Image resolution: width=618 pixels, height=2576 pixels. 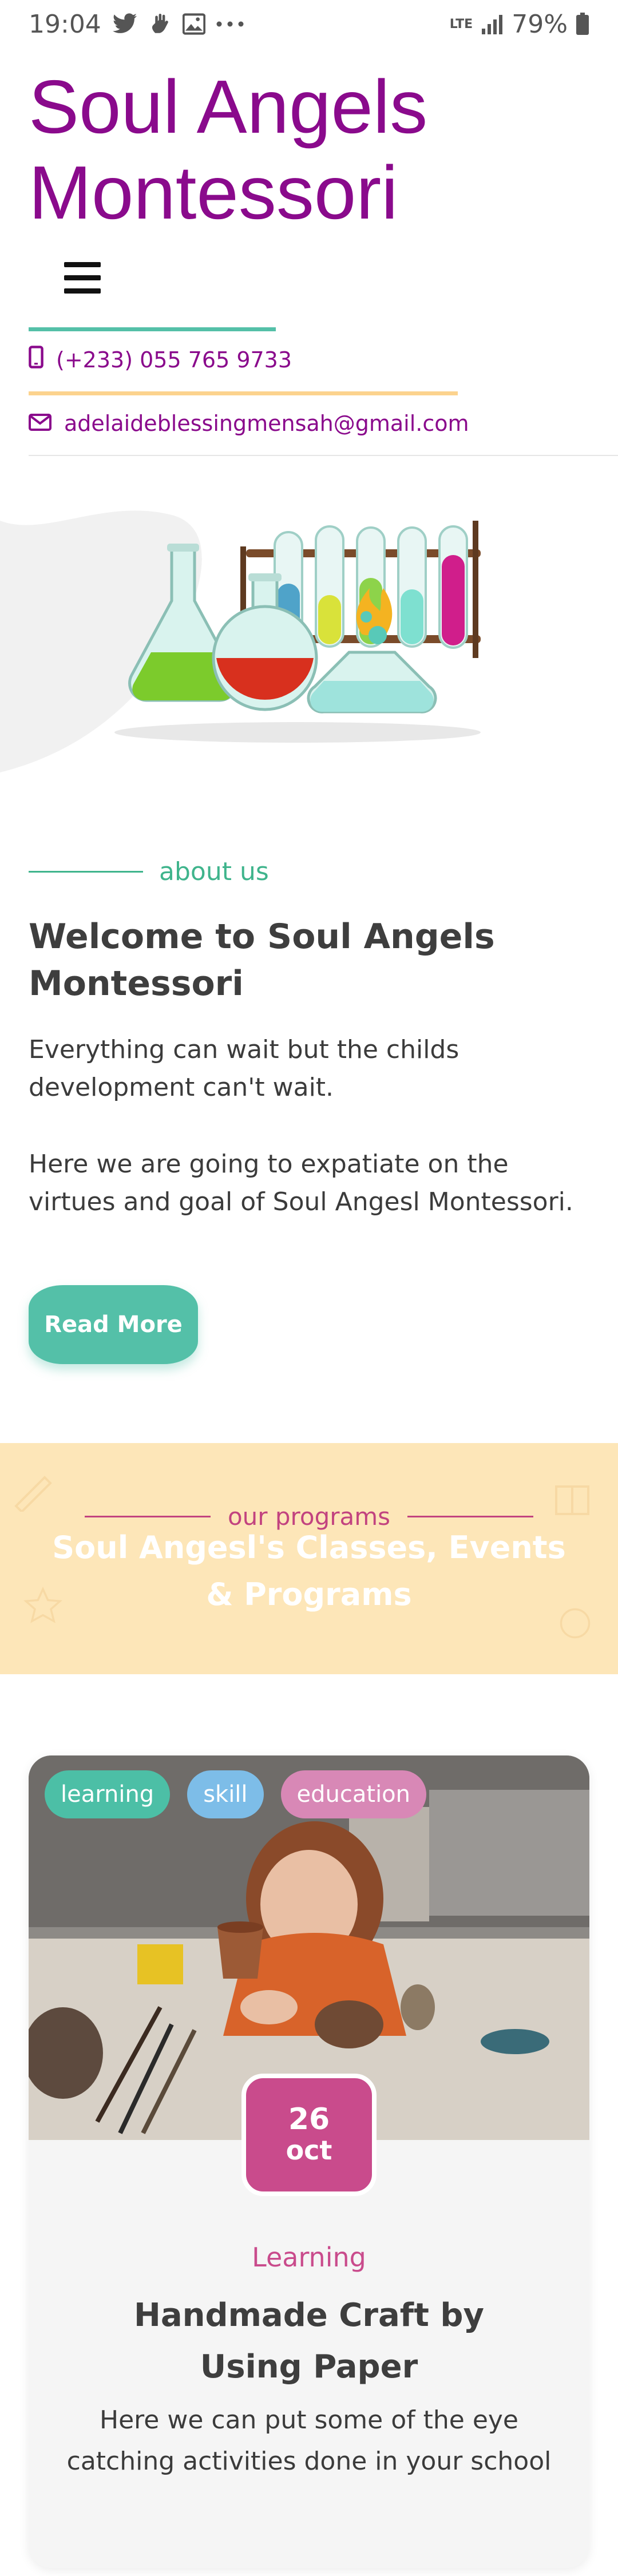 What do you see at coordinates (309, 150) in the screenshot?
I see `site-title: Soul Angels Montessori` at bounding box center [309, 150].